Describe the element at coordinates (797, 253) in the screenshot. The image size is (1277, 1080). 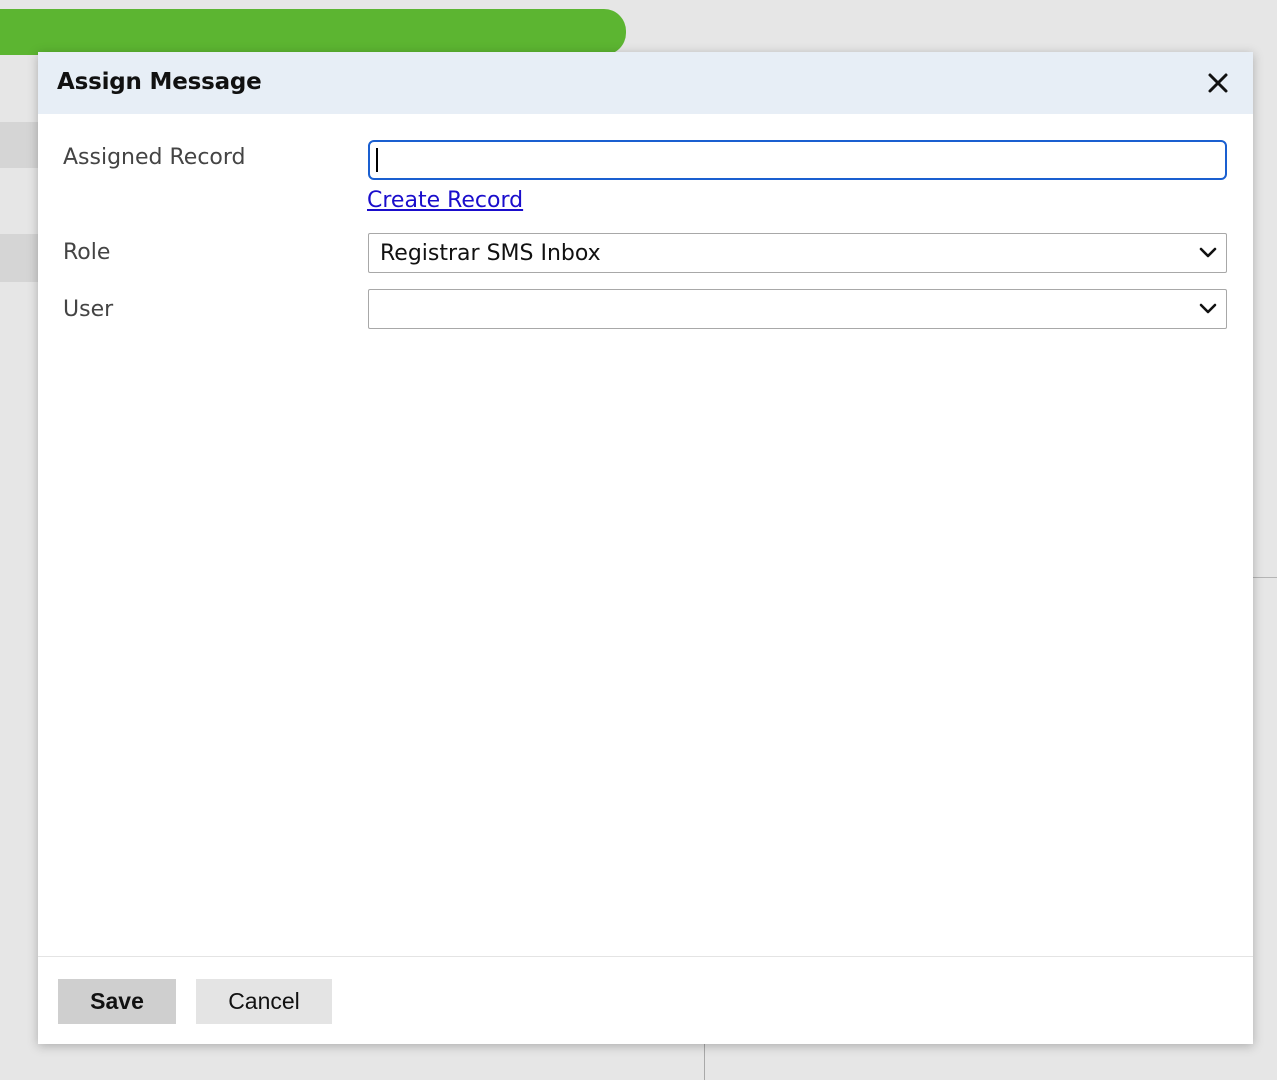
I see `role-select: Registrar SMS Inbox` at that location.